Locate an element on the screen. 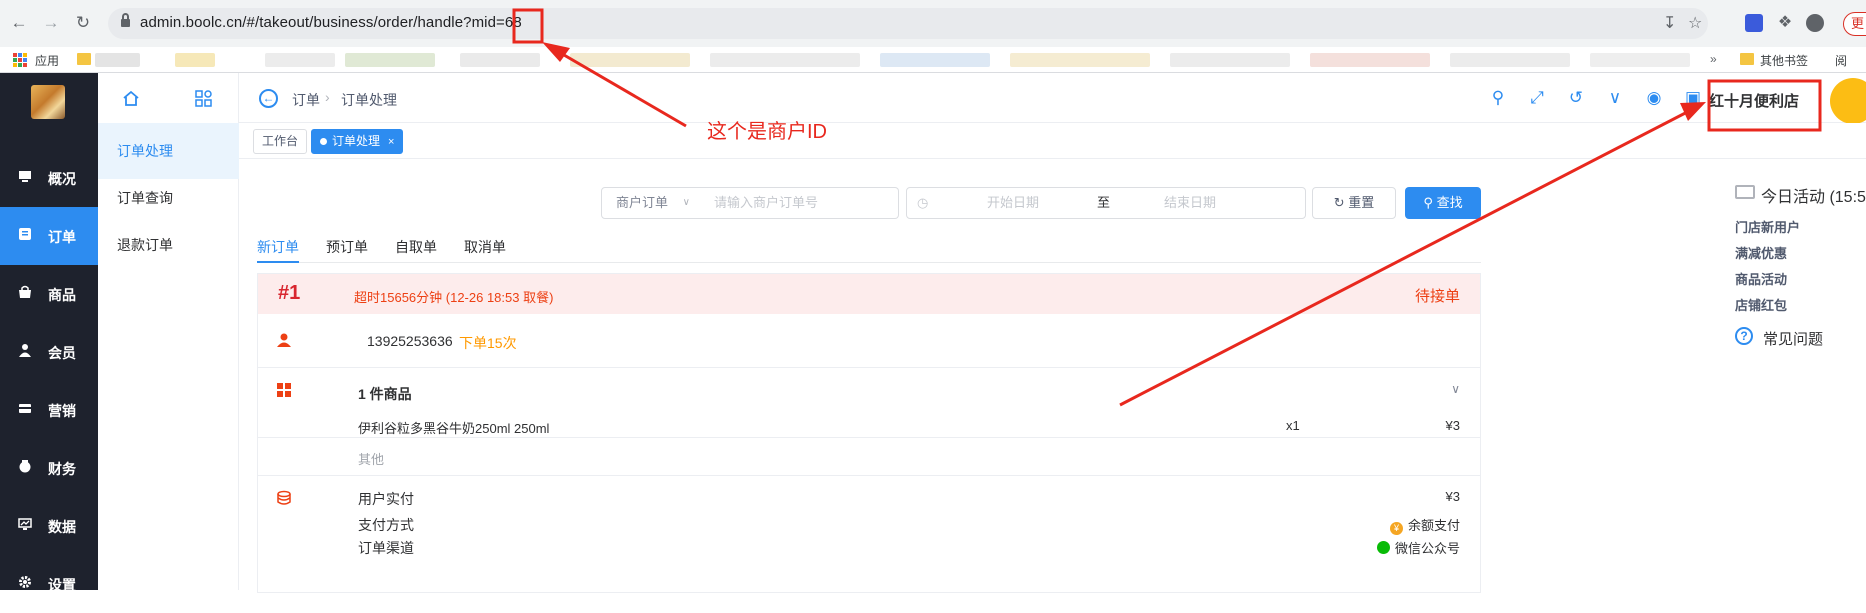 The width and height of the screenshot is (1866, 613). calendar-icon is located at coordinates (1745, 192).